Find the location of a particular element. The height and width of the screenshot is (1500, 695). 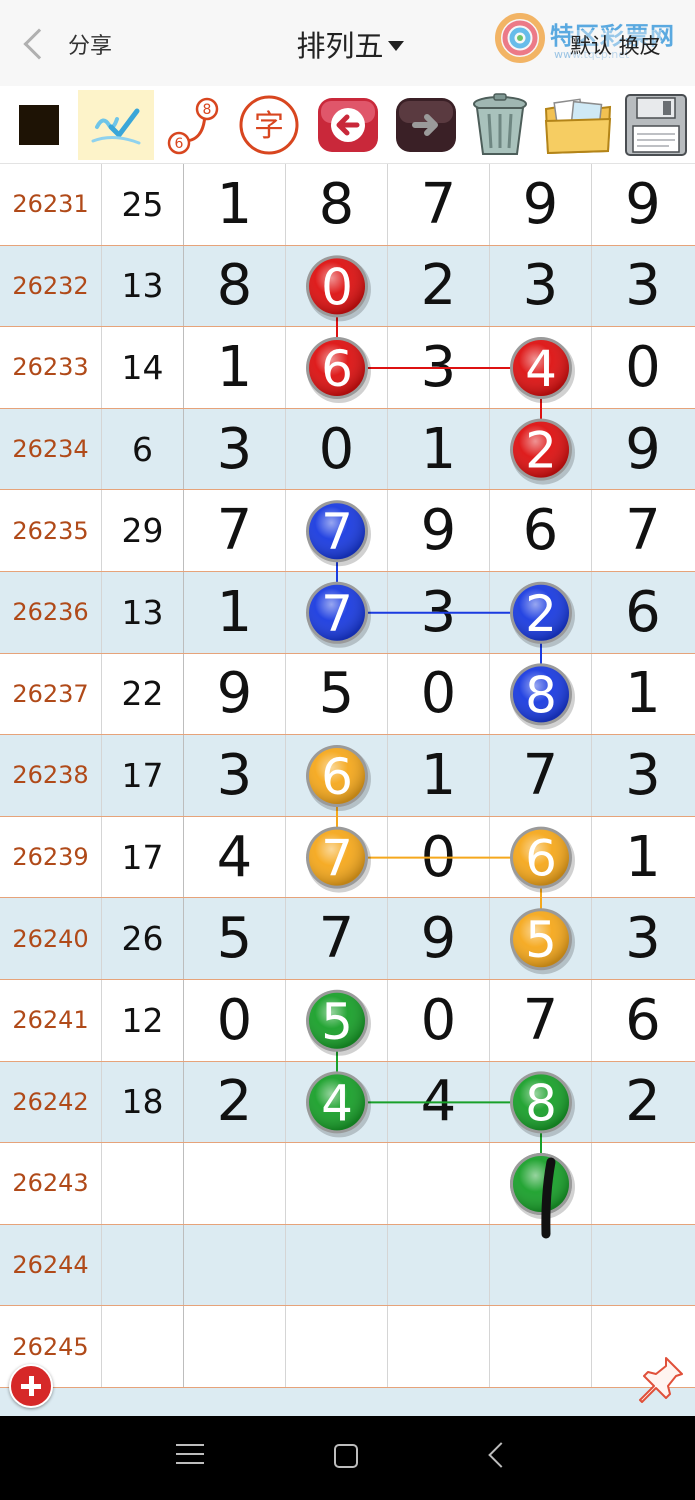

table-row: 26231 25 1 8 7 9 9 is located at coordinates (347, 205).